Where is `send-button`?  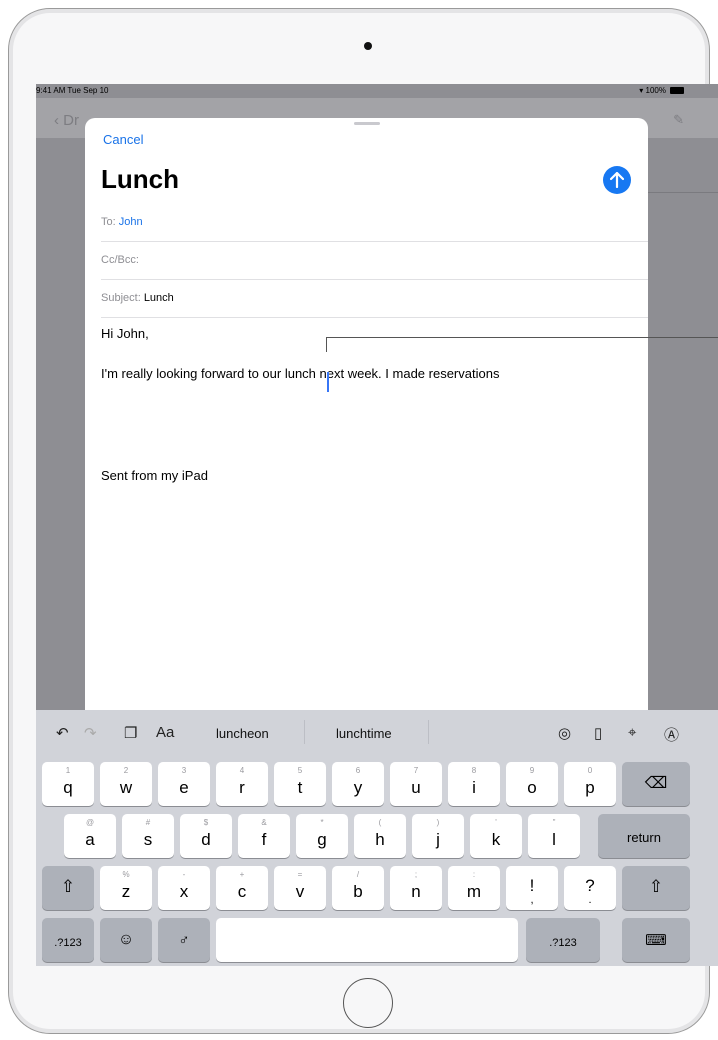 send-button is located at coordinates (617, 180).